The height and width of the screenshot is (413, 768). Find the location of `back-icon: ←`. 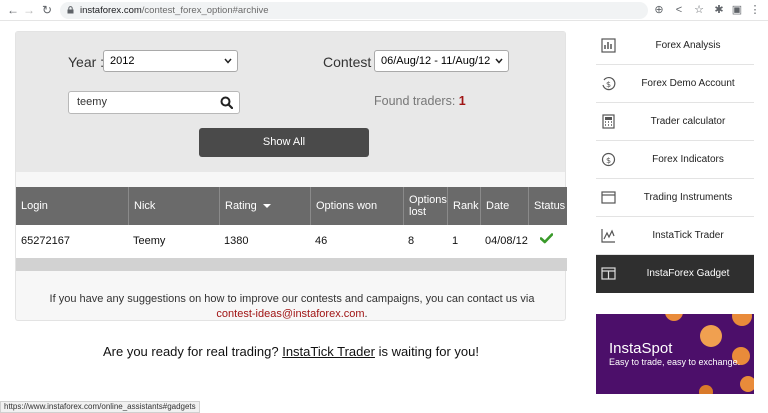

back-icon: ← is located at coordinates (13, 10).